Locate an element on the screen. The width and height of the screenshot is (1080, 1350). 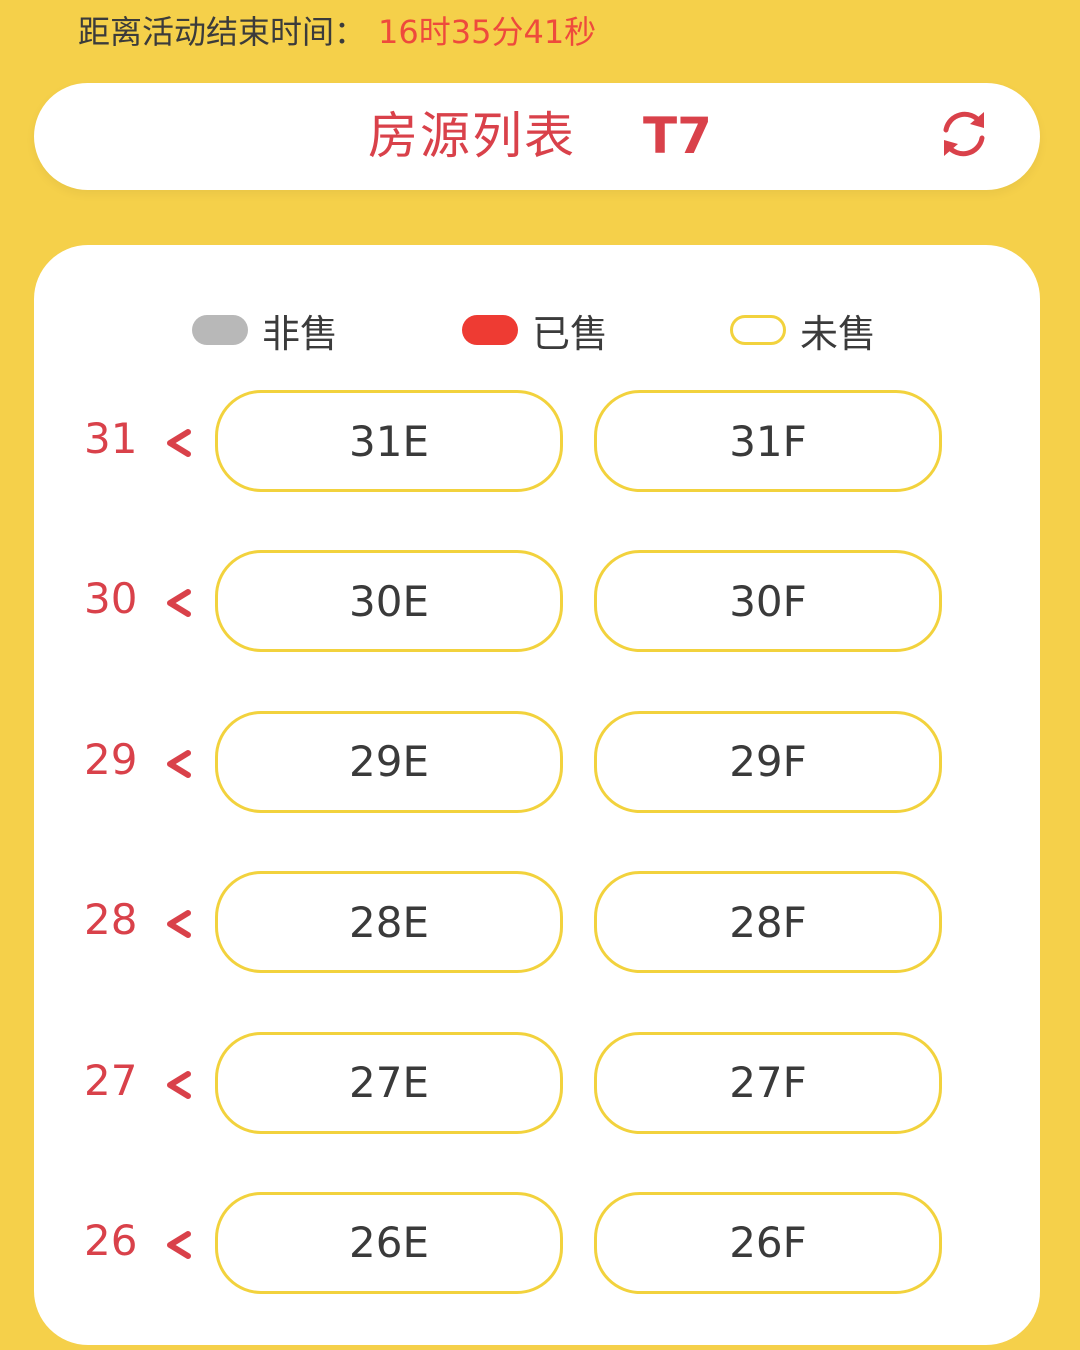
floor-number: 28 is located at coordinates (111, 920).